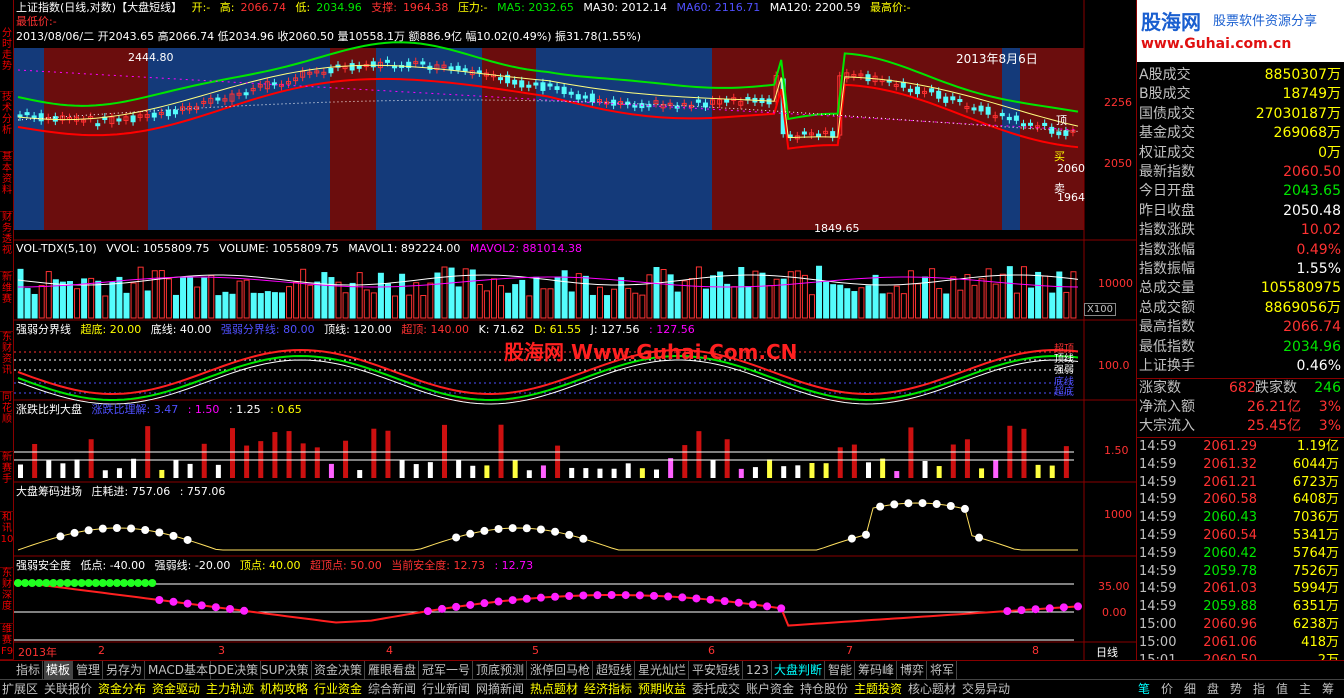  What do you see at coordinates (338, 689) in the screenshot?
I see `status-tab-6: 行业资金` at bounding box center [338, 689].